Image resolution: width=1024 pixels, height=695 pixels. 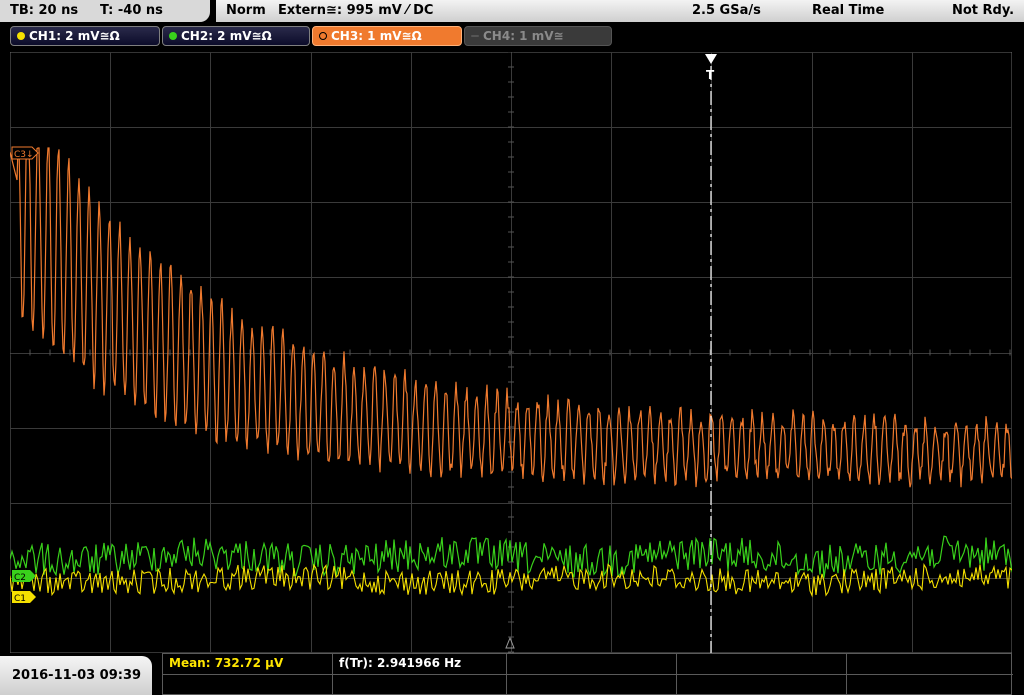 I want to click on ch4-indicator-icon, so click(x=475, y=36).